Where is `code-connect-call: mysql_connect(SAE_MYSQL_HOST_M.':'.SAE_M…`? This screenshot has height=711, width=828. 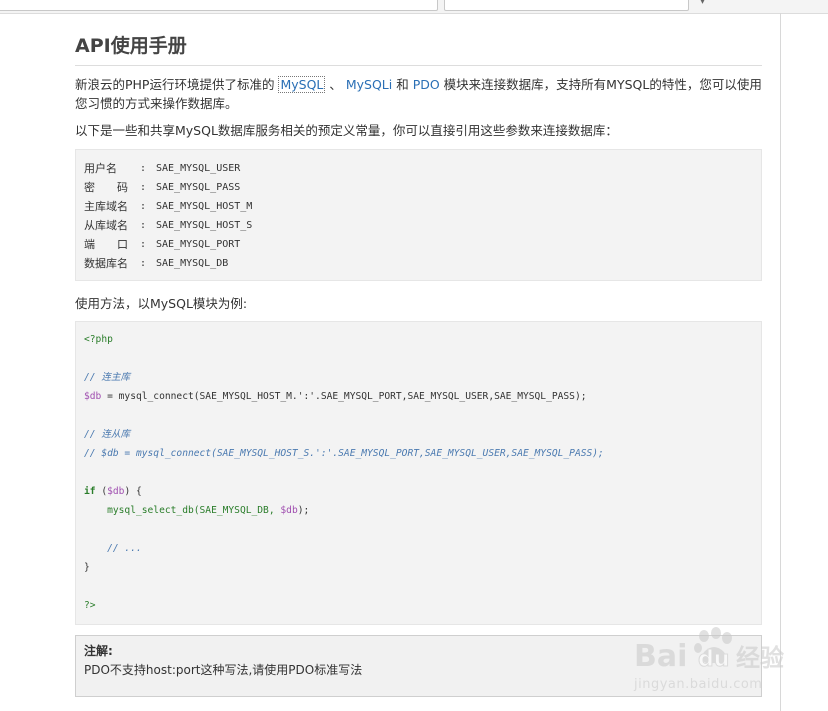 code-connect-call: mysql_connect(SAE_MYSQL_HOST_M.':'.SAE_M… is located at coordinates (352, 396).